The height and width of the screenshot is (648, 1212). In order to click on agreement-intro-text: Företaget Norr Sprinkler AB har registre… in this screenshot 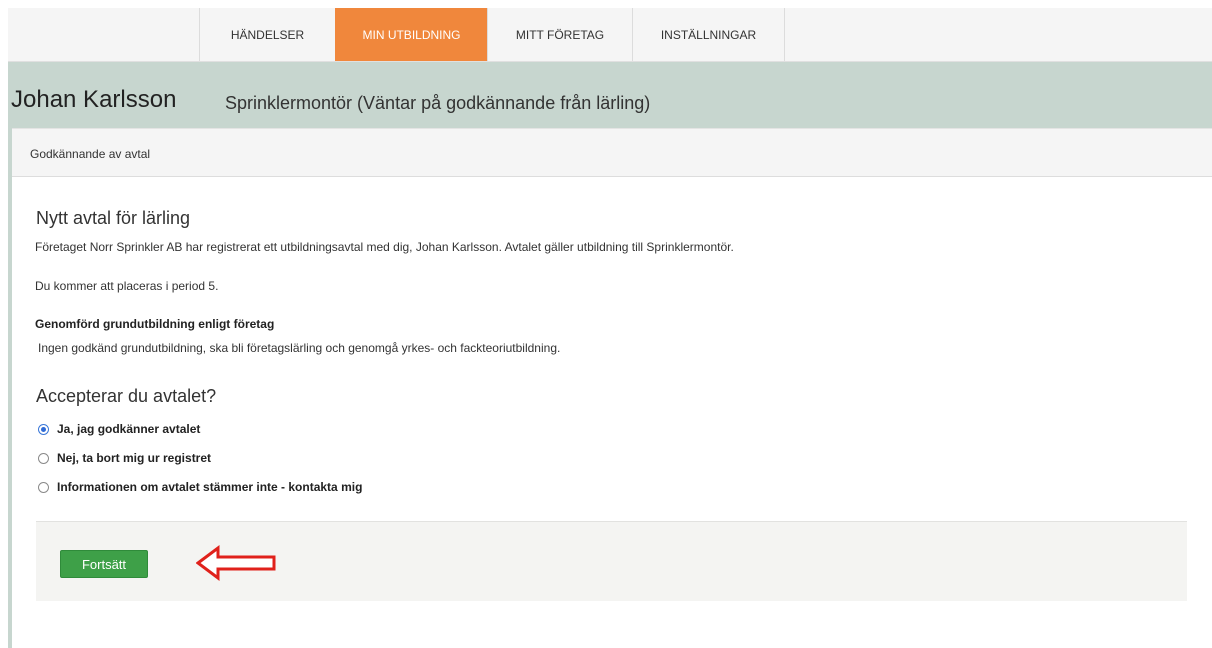, I will do `click(384, 247)`.